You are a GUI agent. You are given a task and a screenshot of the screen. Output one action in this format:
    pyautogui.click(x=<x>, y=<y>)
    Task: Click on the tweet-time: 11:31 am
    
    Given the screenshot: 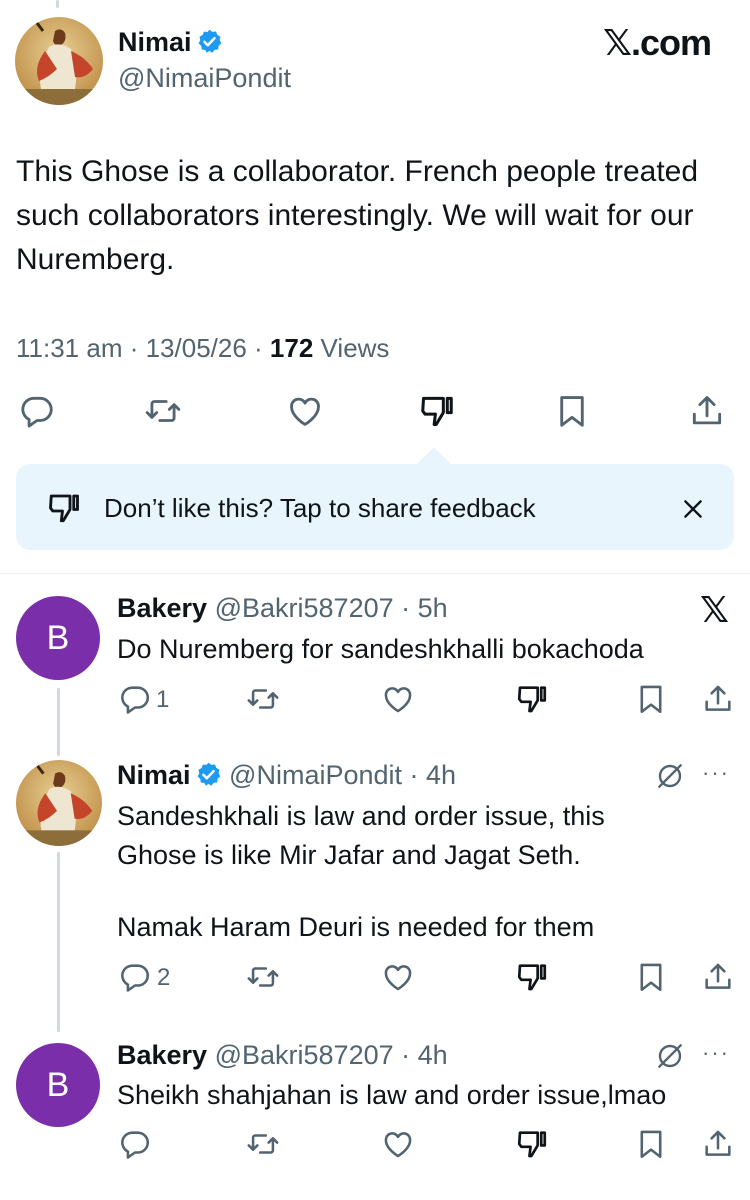 What is the action you would take?
    pyautogui.click(x=69, y=348)
    